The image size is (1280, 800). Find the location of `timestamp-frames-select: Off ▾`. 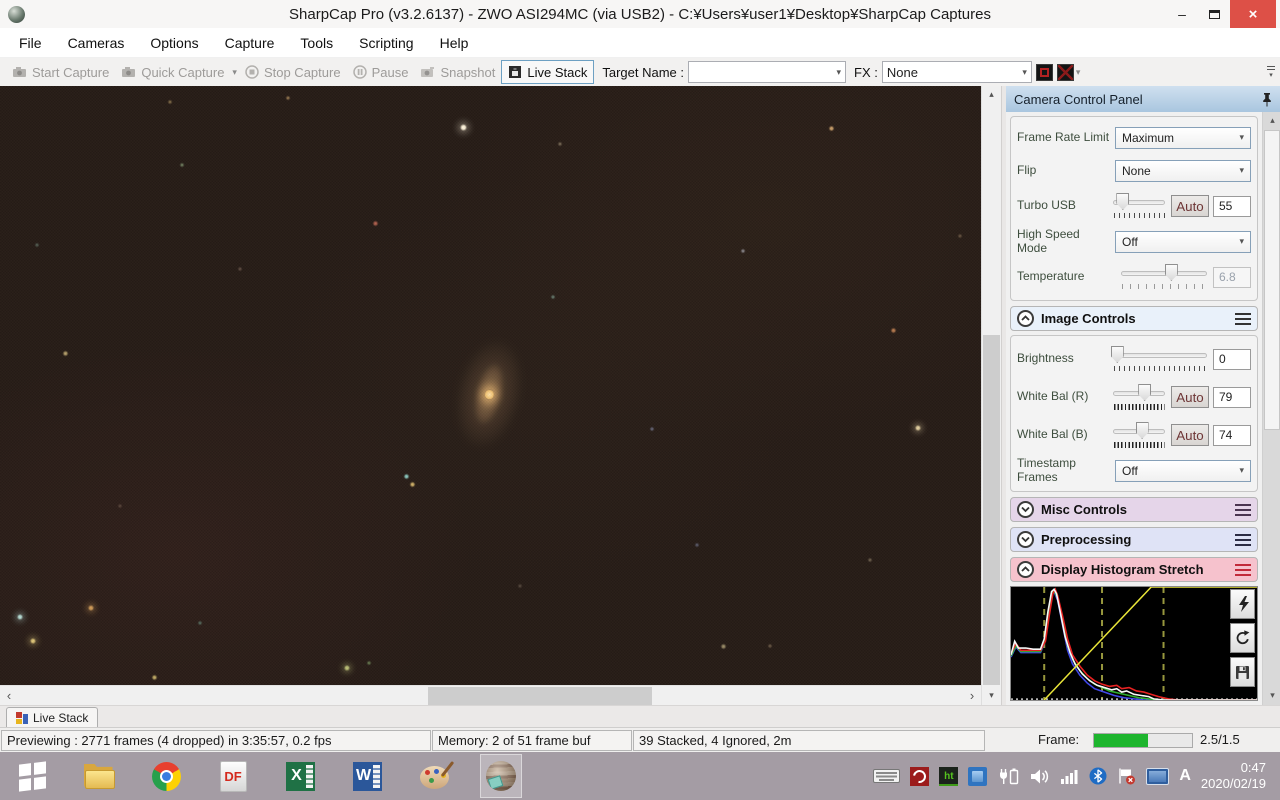

timestamp-frames-select: Off ▾ is located at coordinates (1183, 470).